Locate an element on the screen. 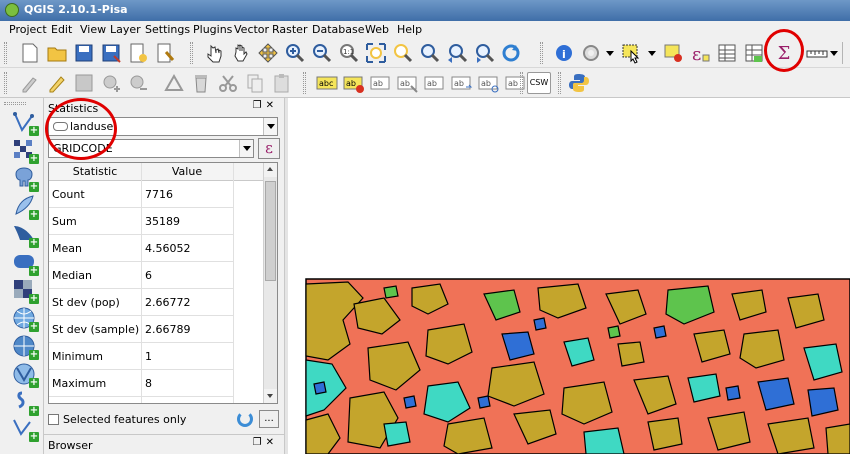 The height and width of the screenshot is (454, 850). menu-settings: Settings is located at coordinates (167, 29).